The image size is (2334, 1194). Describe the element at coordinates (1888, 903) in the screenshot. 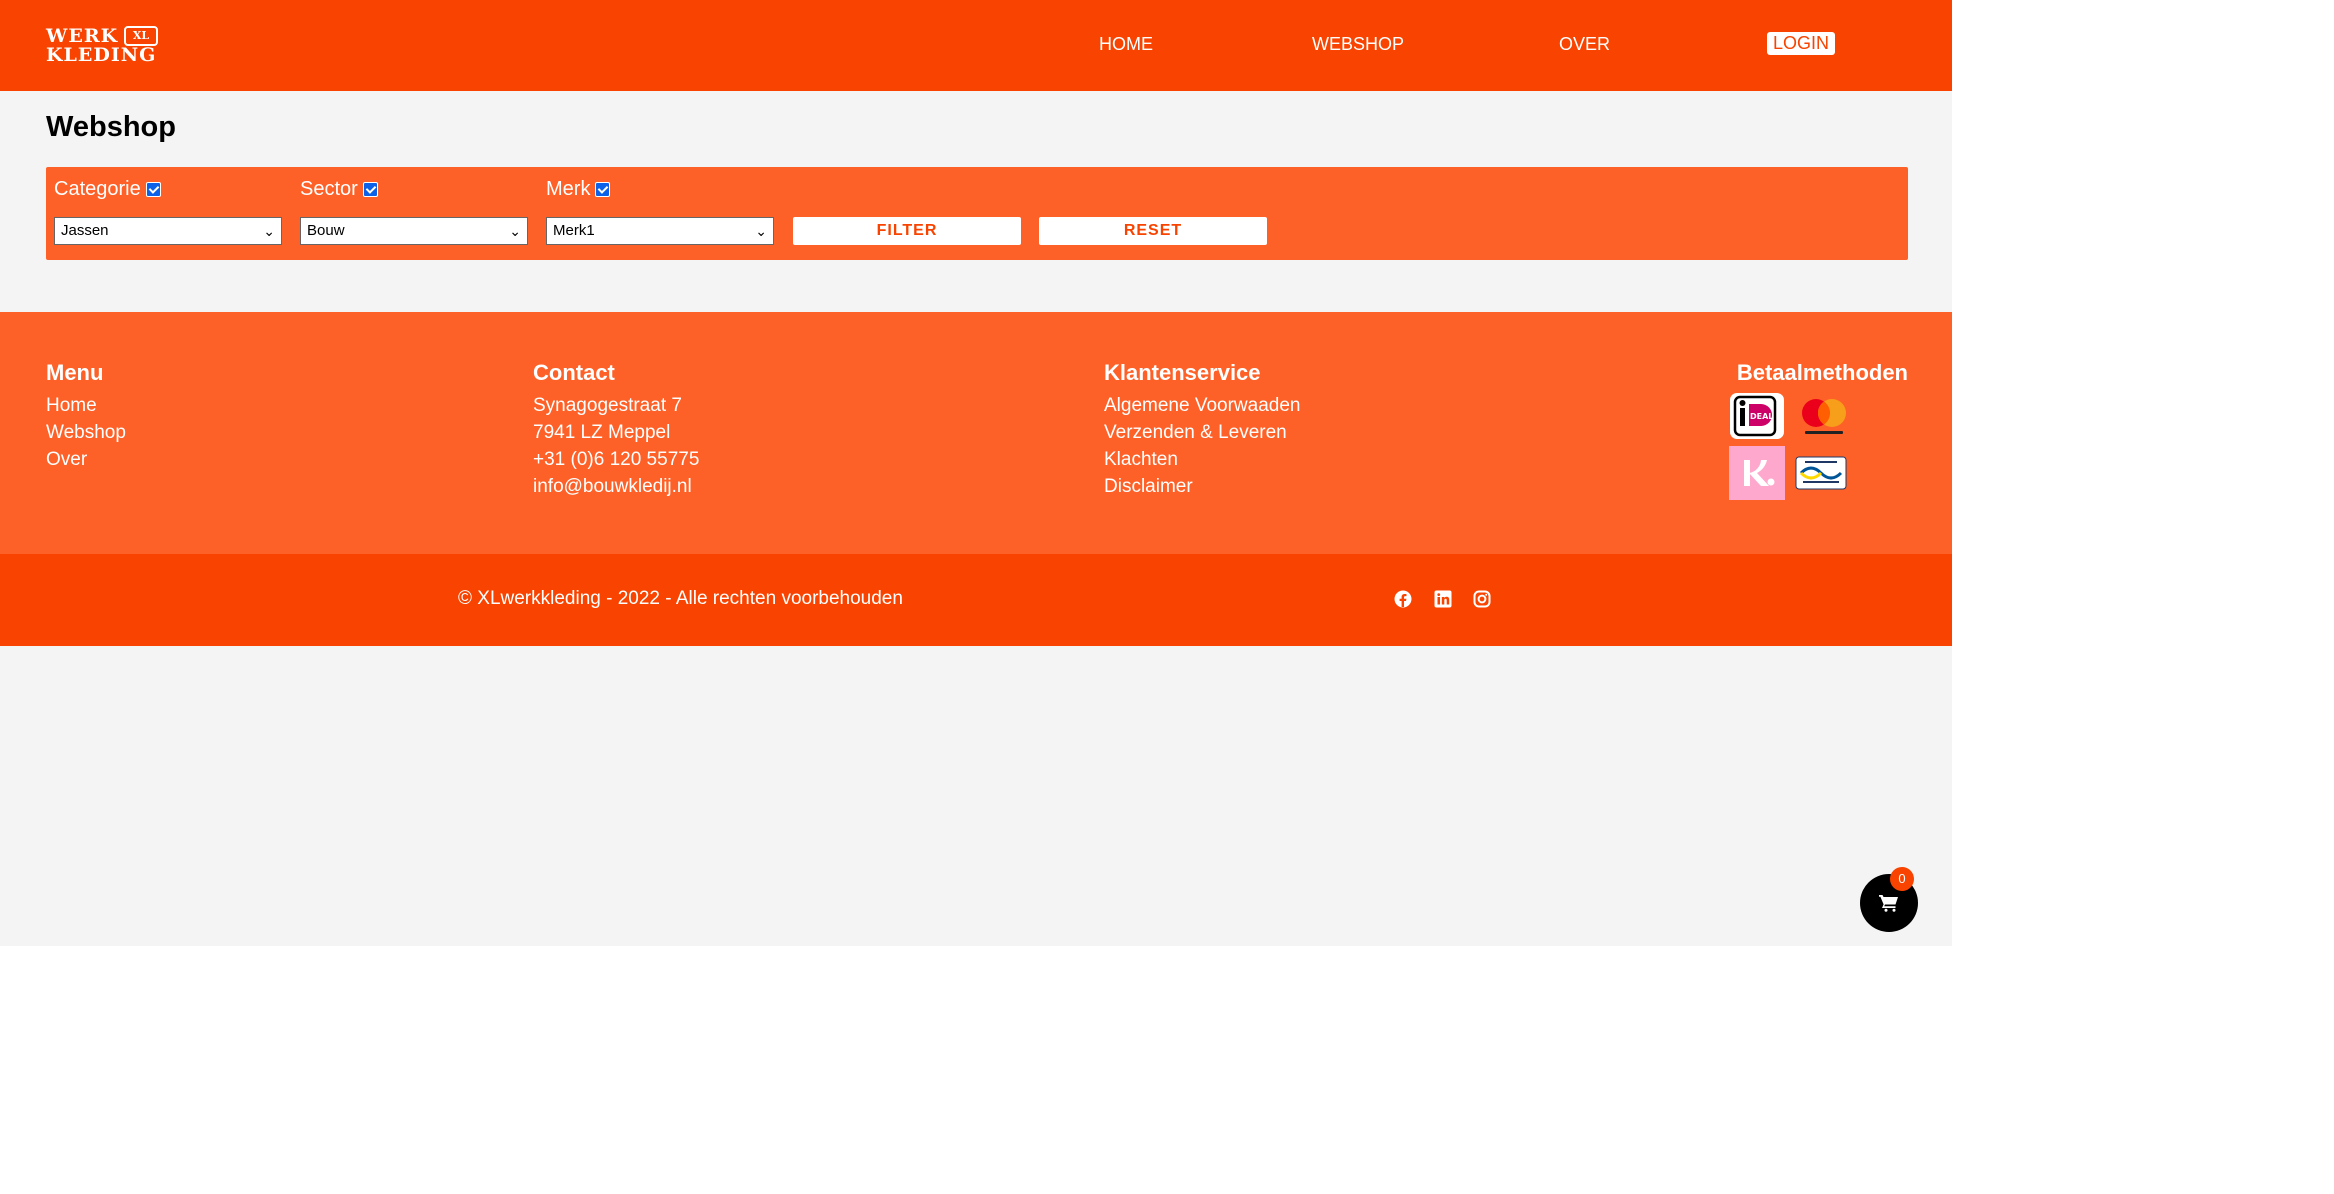

I see `shopping-cart-icon` at that location.